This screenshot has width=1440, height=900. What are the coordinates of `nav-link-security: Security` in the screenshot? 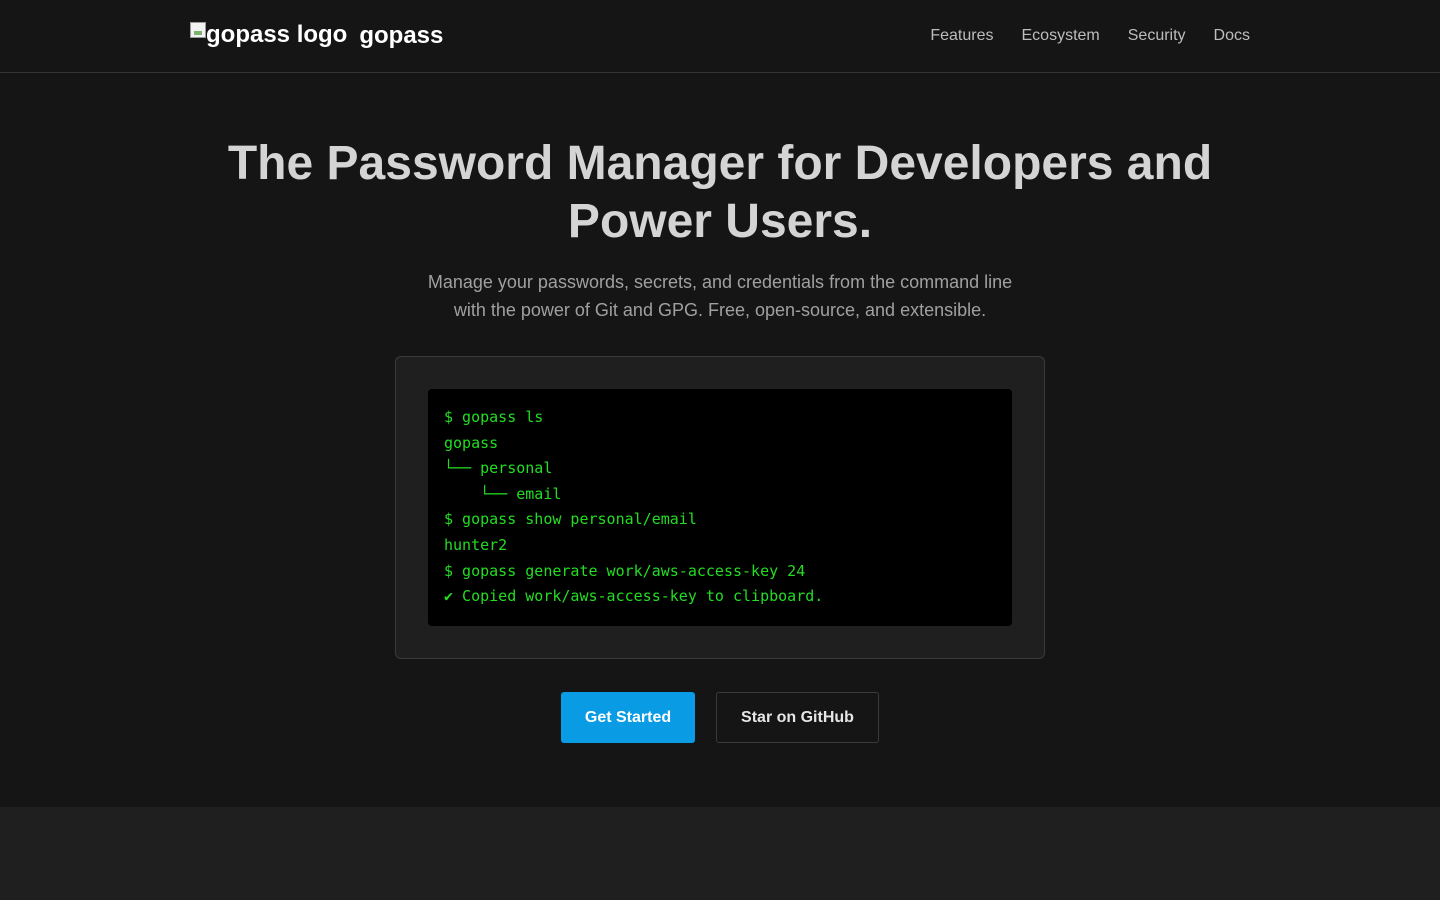 It's located at (1157, 36).